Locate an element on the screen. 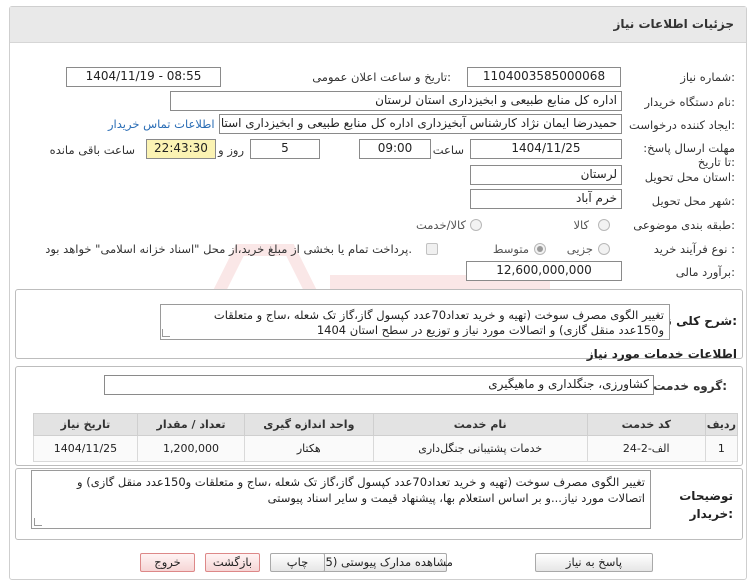 This screenshot has width=755, height=588. buyer-notes-resize-handle is located at coordinates (38, 522).